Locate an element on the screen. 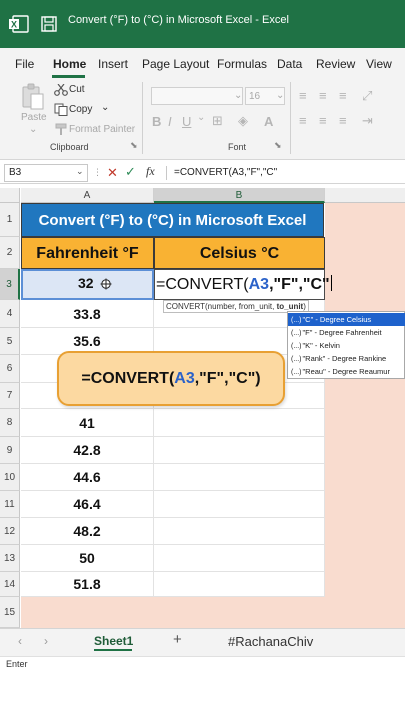 This screenshot has height=720, width=405. fahrenheit-cell: 51.8 is located at coordinates (87, 584).